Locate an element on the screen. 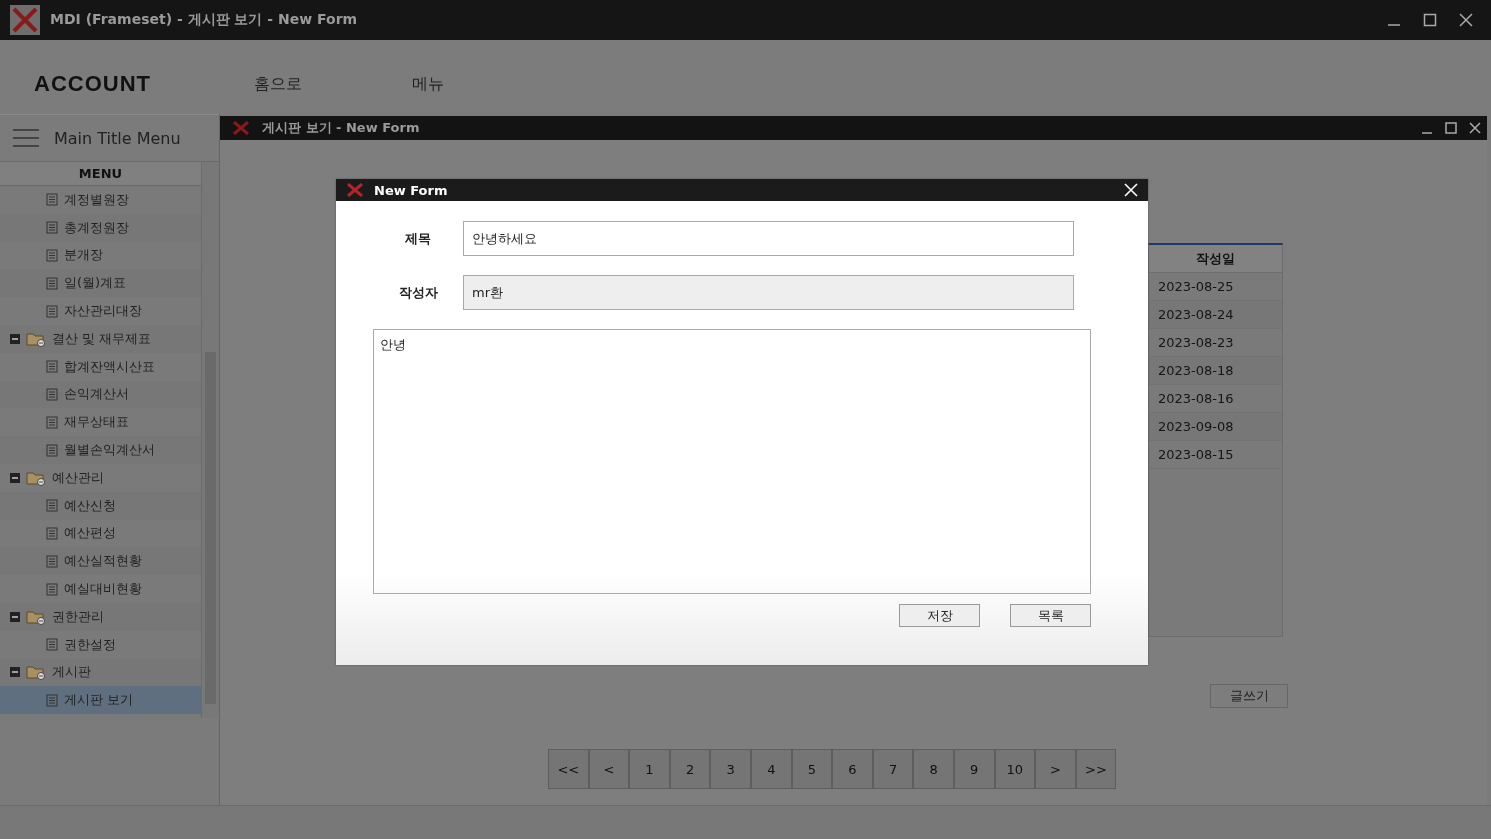 Image resolution: width=1491 pixels, height=839 pixels. page-button: >> is located at coordinates (1096, 769).